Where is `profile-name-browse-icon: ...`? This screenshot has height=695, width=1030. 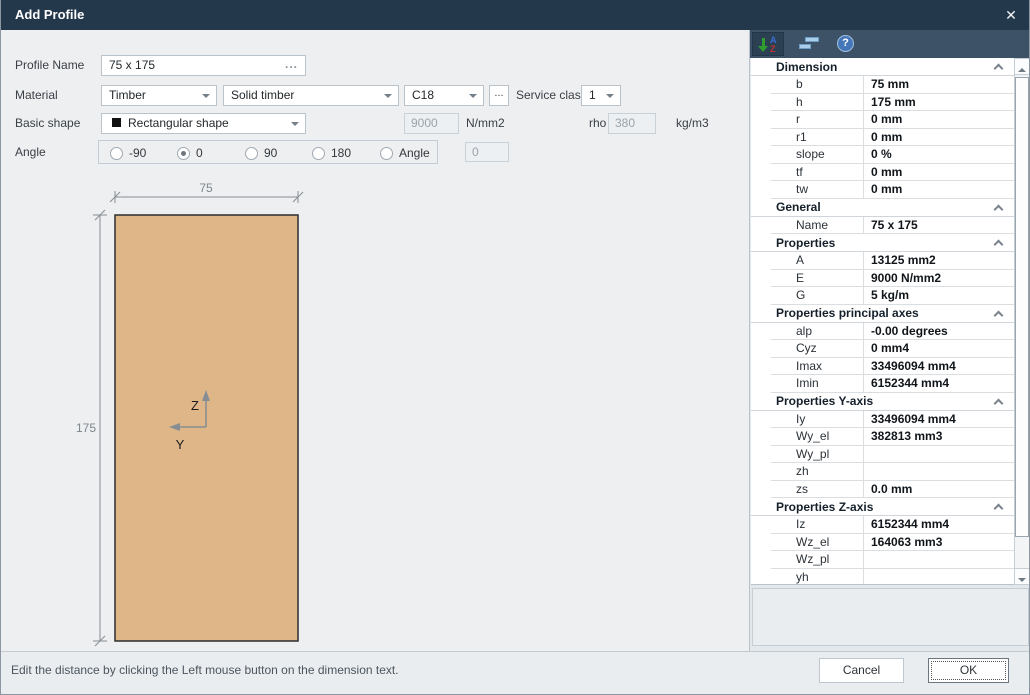
profile-name-browse-icon: ... is located at coordinates (291, 64).